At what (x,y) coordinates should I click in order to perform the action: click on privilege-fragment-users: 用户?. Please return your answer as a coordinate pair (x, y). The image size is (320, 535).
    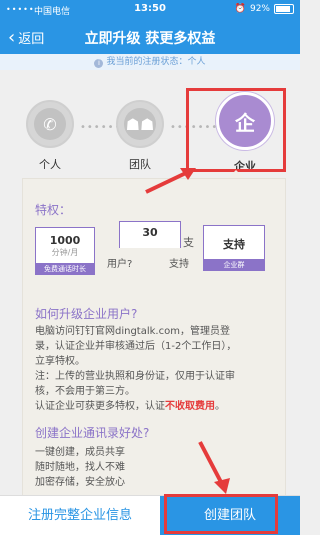
    Looking at the image, I should click on (120, 264).